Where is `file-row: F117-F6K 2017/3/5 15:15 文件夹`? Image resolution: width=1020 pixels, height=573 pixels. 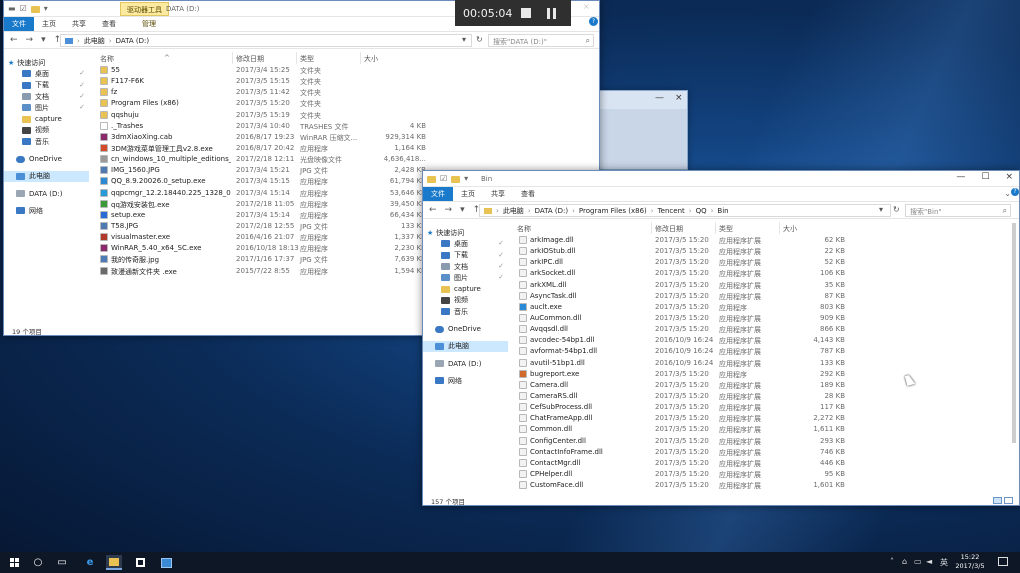 file-row: F117-F6K 2017/3/5 15:15 文件夹 is located at coordinates (347, 81).